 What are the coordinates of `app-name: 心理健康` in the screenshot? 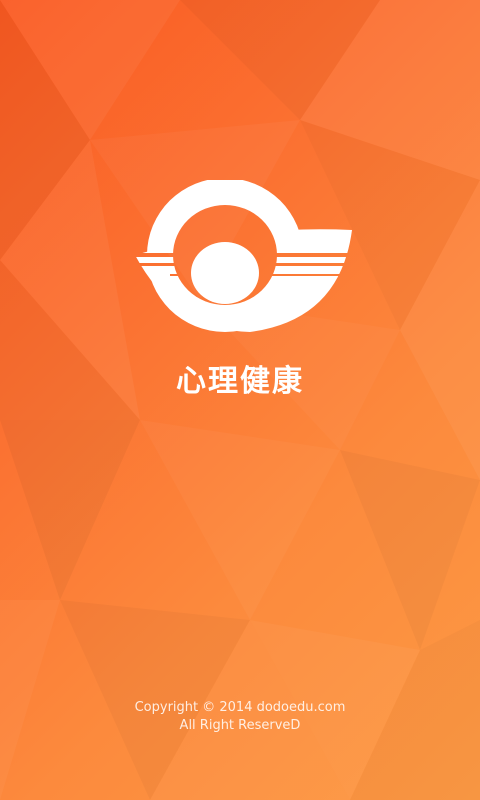 It's located at (240, 381).